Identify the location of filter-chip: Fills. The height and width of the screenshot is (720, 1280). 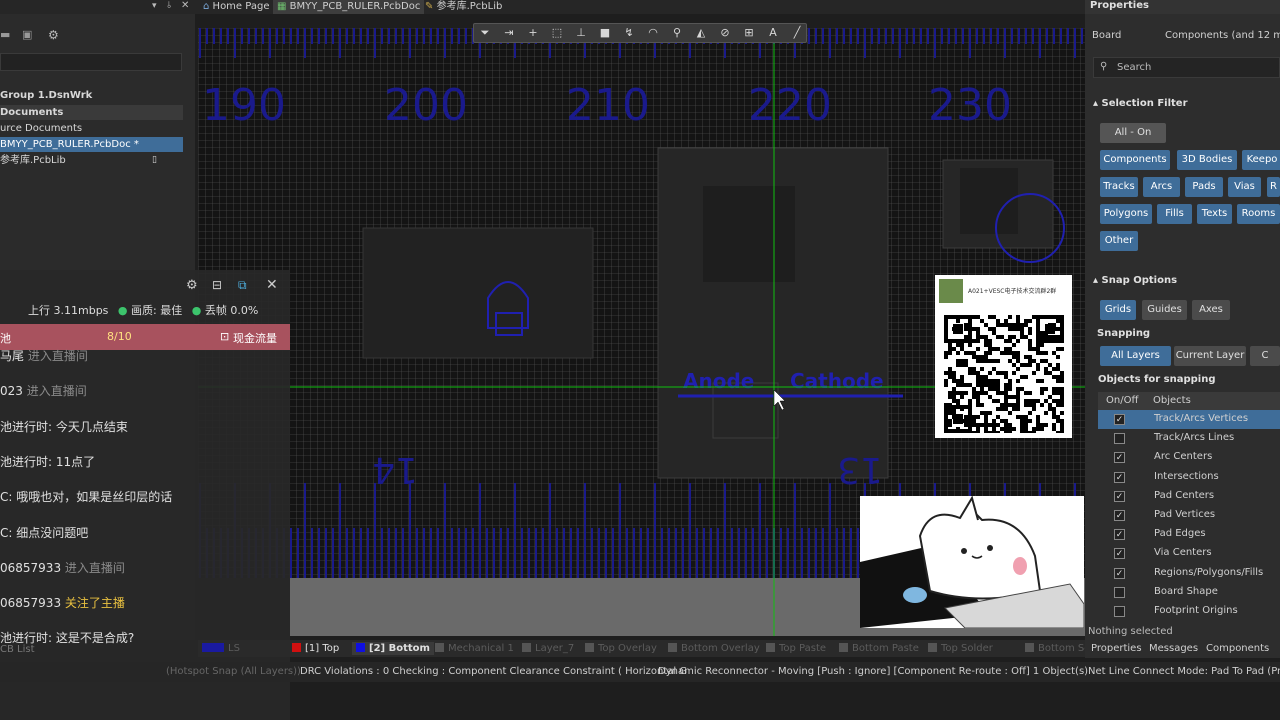
(1174, 214).